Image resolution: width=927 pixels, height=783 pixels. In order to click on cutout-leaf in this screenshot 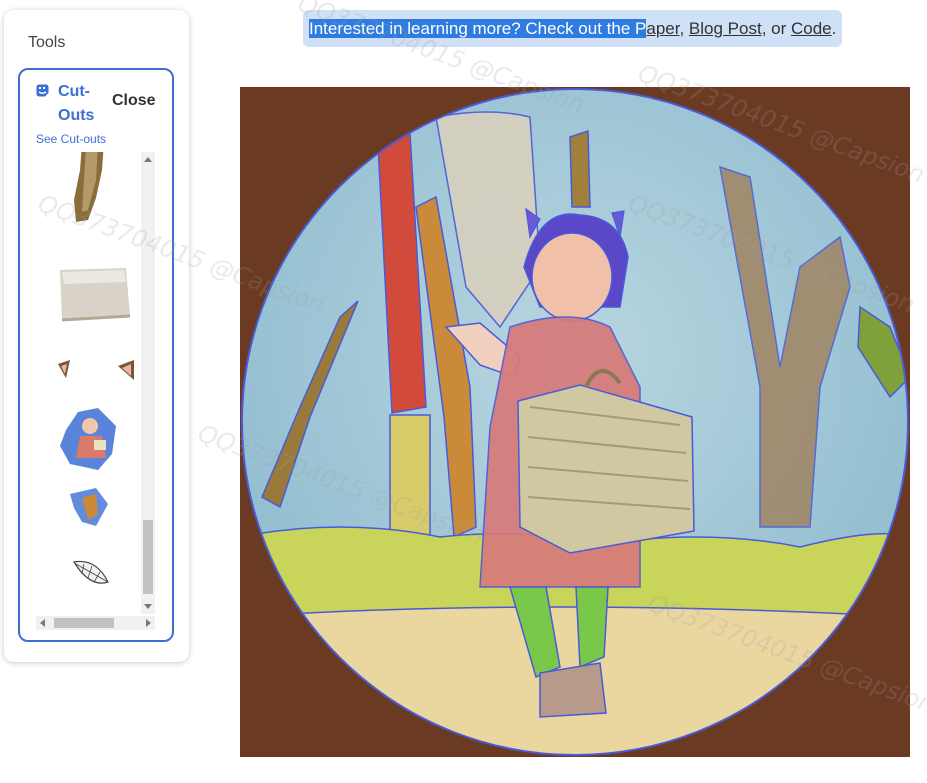, I will do `click(95, 507)`.